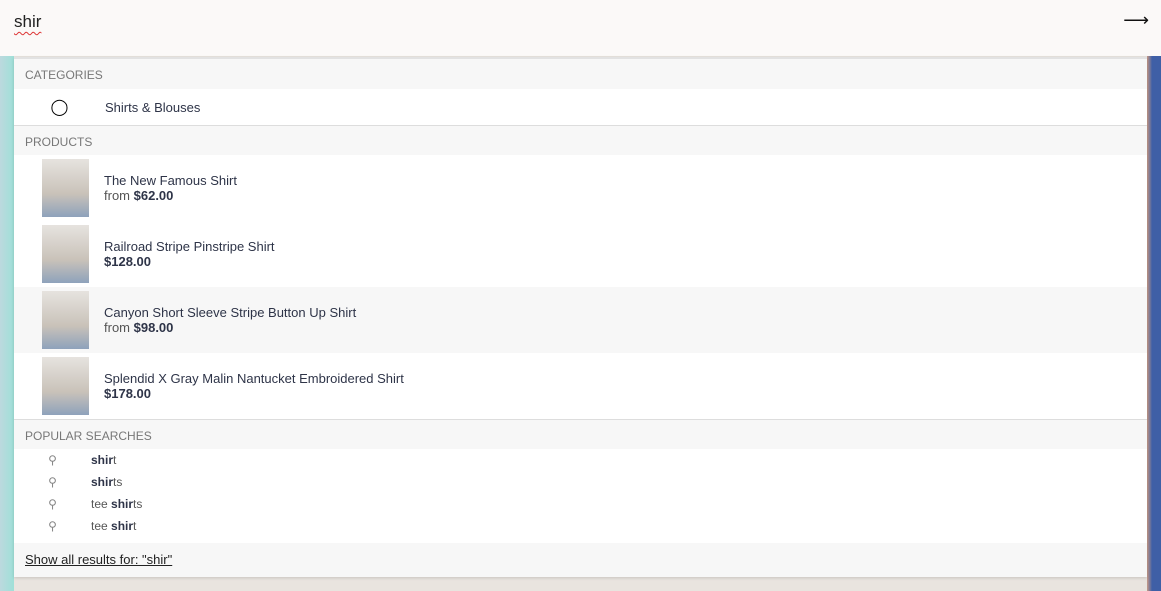 The image size is (1161, 591). What do you see at coordinates (59, 107) in the screenshot?
I see `tag-icon: ◯` at bounding box center [59, 107].